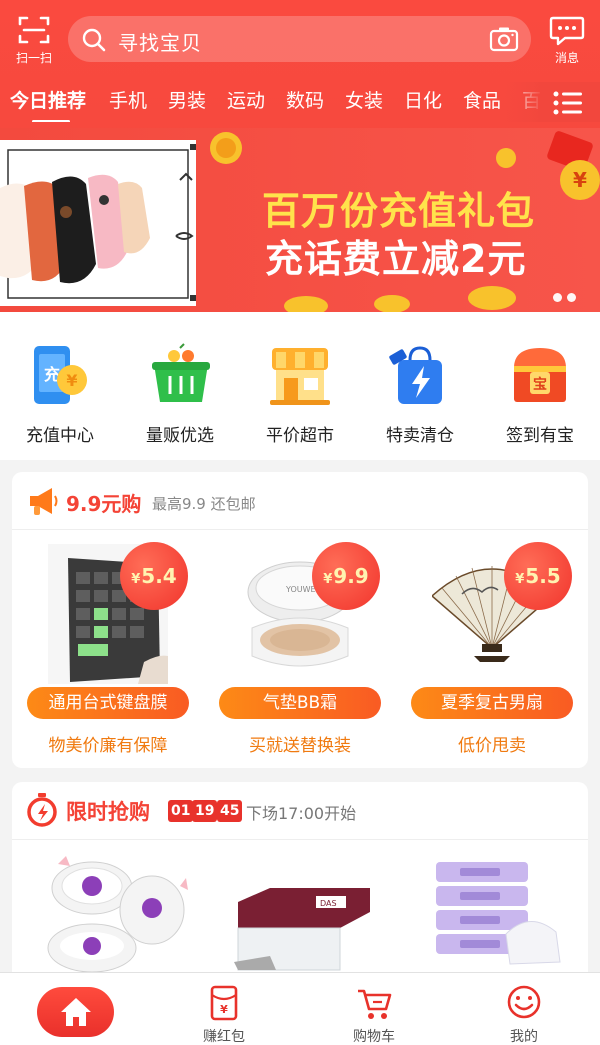 The image size is (600, 1045). Describe the element at coordinates (568, 103) in the screenshot. I see `menu-icon` at that location.